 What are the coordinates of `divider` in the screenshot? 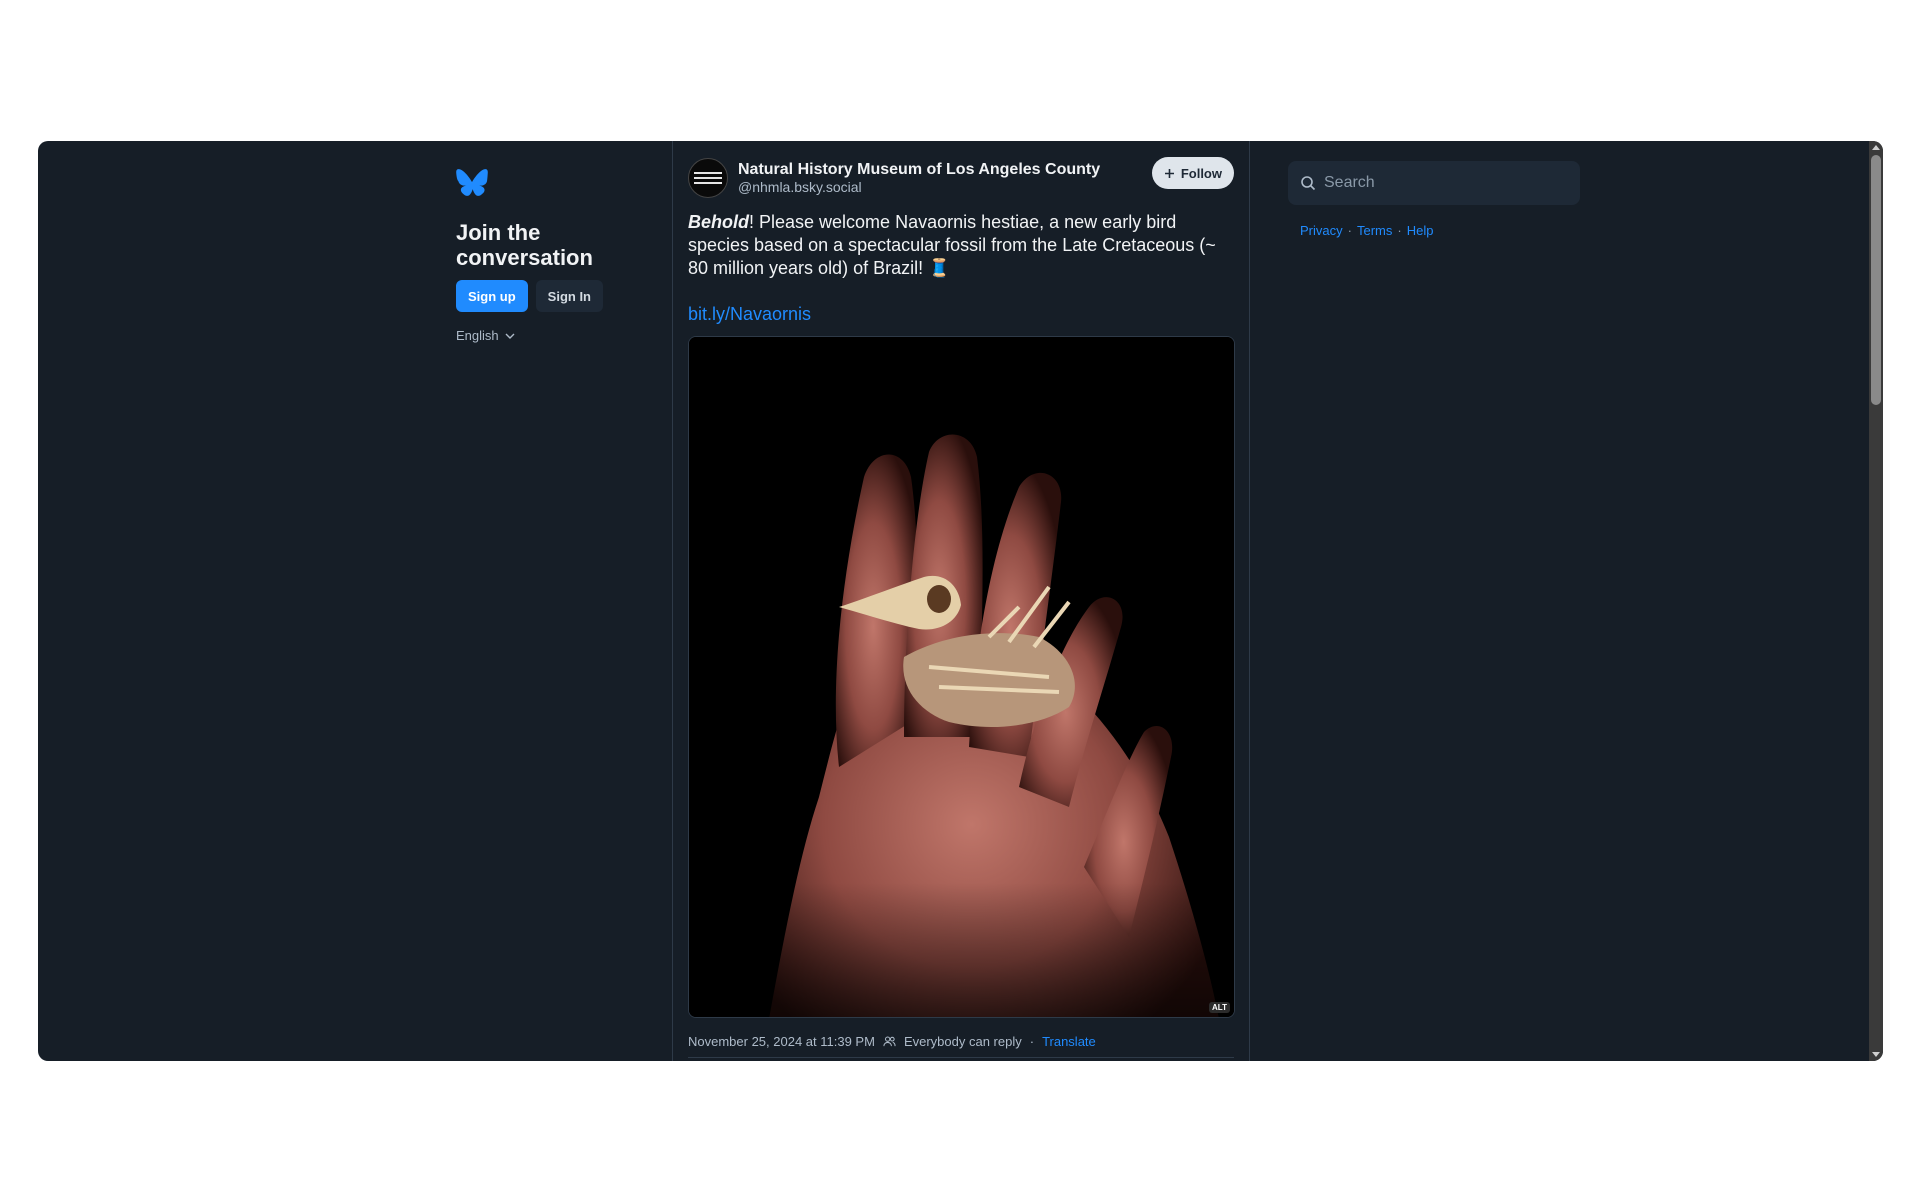 It's located at (961, 1057).